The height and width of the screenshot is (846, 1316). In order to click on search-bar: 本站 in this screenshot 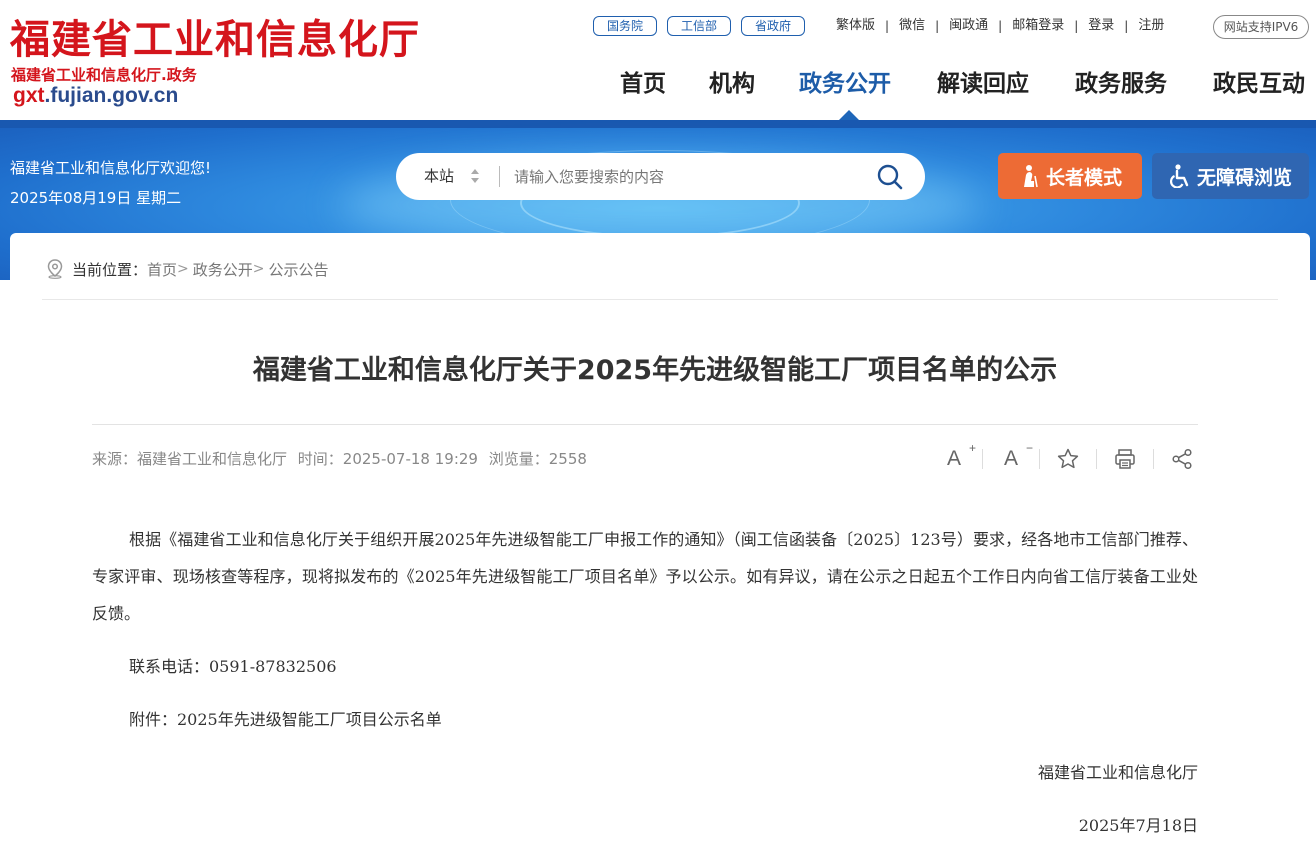, I will do `click(660, 176)`.